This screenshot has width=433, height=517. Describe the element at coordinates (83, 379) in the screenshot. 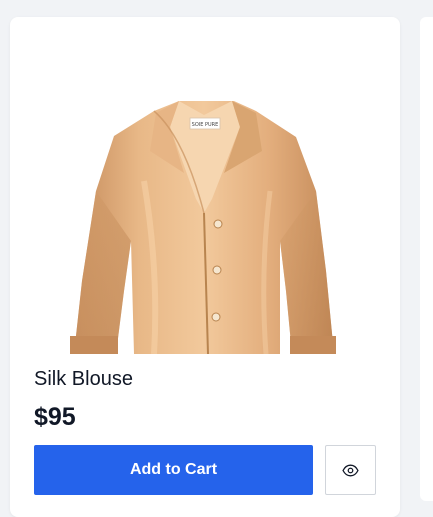

I see `product-name: Silk Blouse` at that location.